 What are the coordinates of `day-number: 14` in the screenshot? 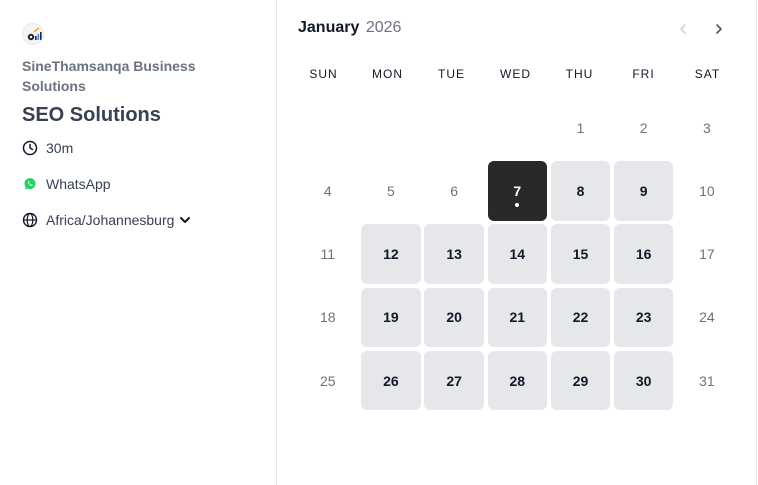 It's located at (517, 254).